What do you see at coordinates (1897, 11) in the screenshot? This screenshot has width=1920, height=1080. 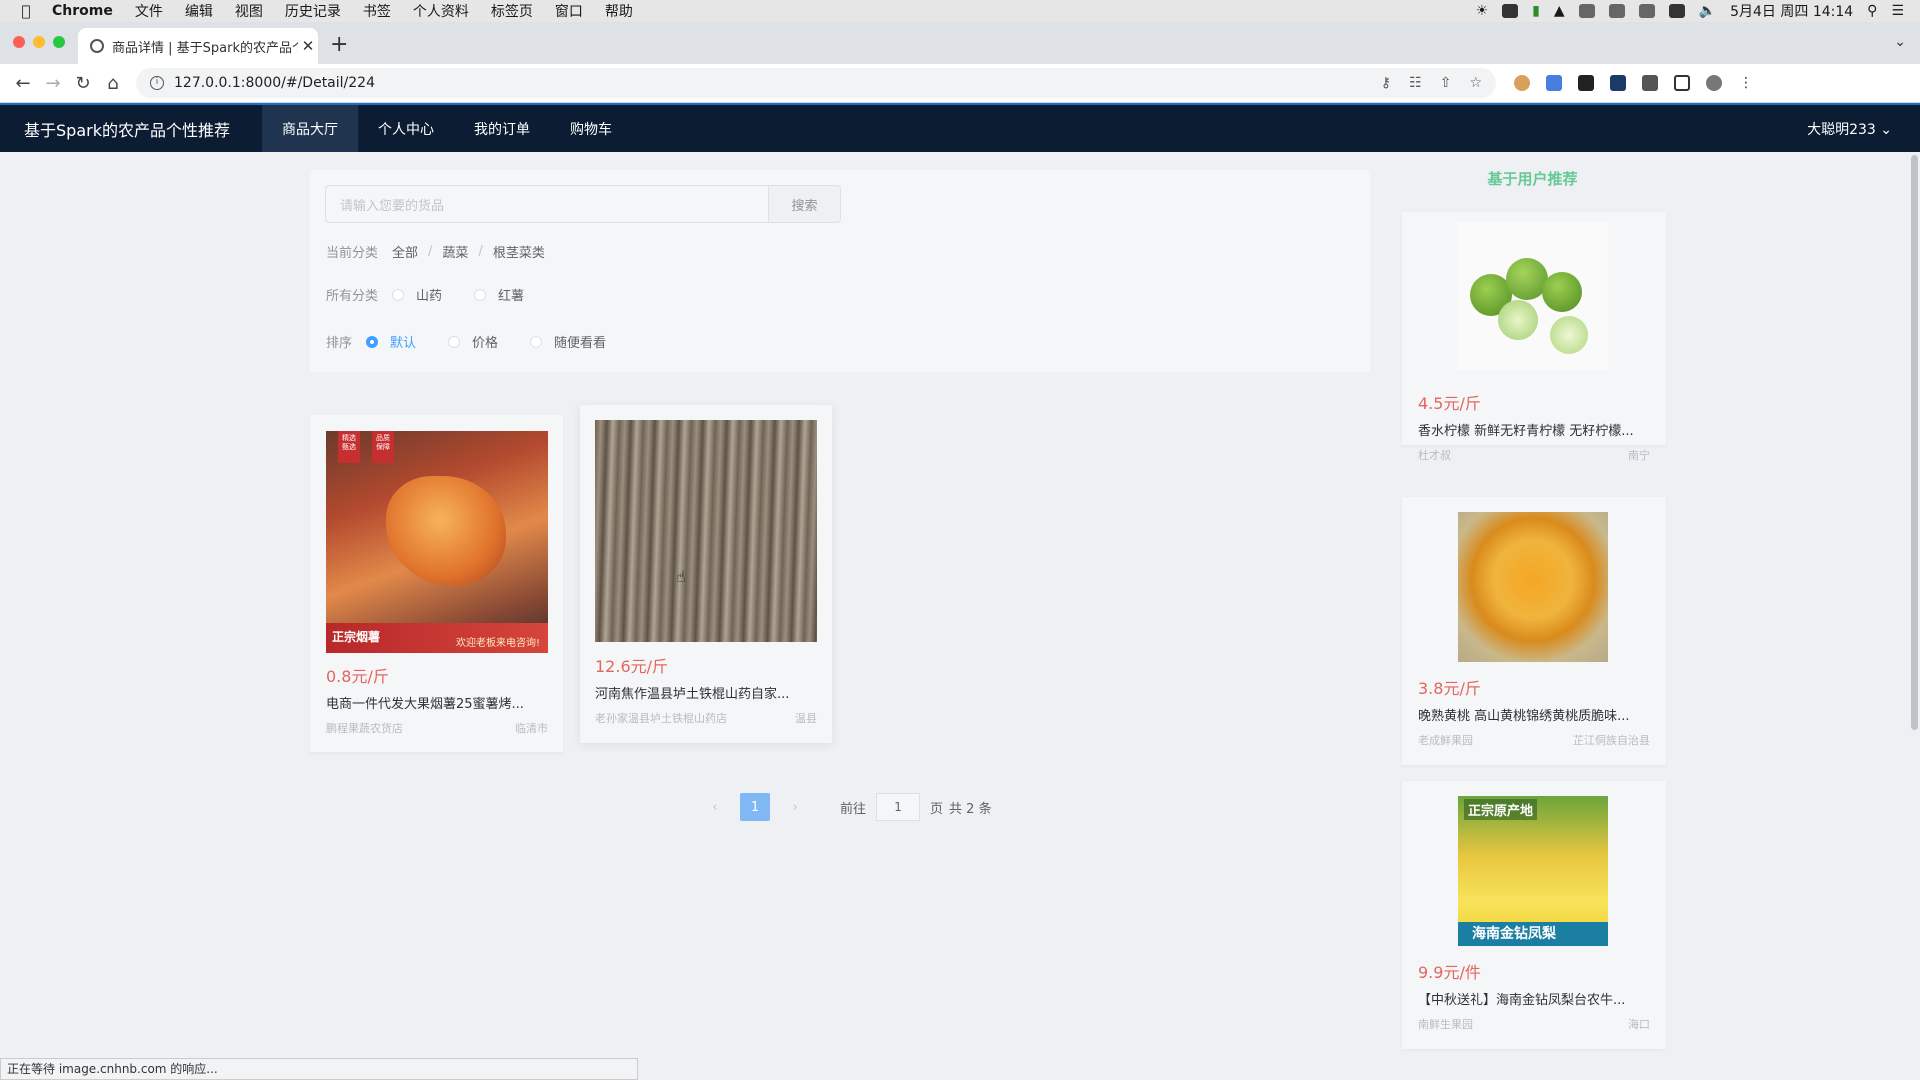 I see `control-center-icon: ☰` at bounding box center [1897, 11].